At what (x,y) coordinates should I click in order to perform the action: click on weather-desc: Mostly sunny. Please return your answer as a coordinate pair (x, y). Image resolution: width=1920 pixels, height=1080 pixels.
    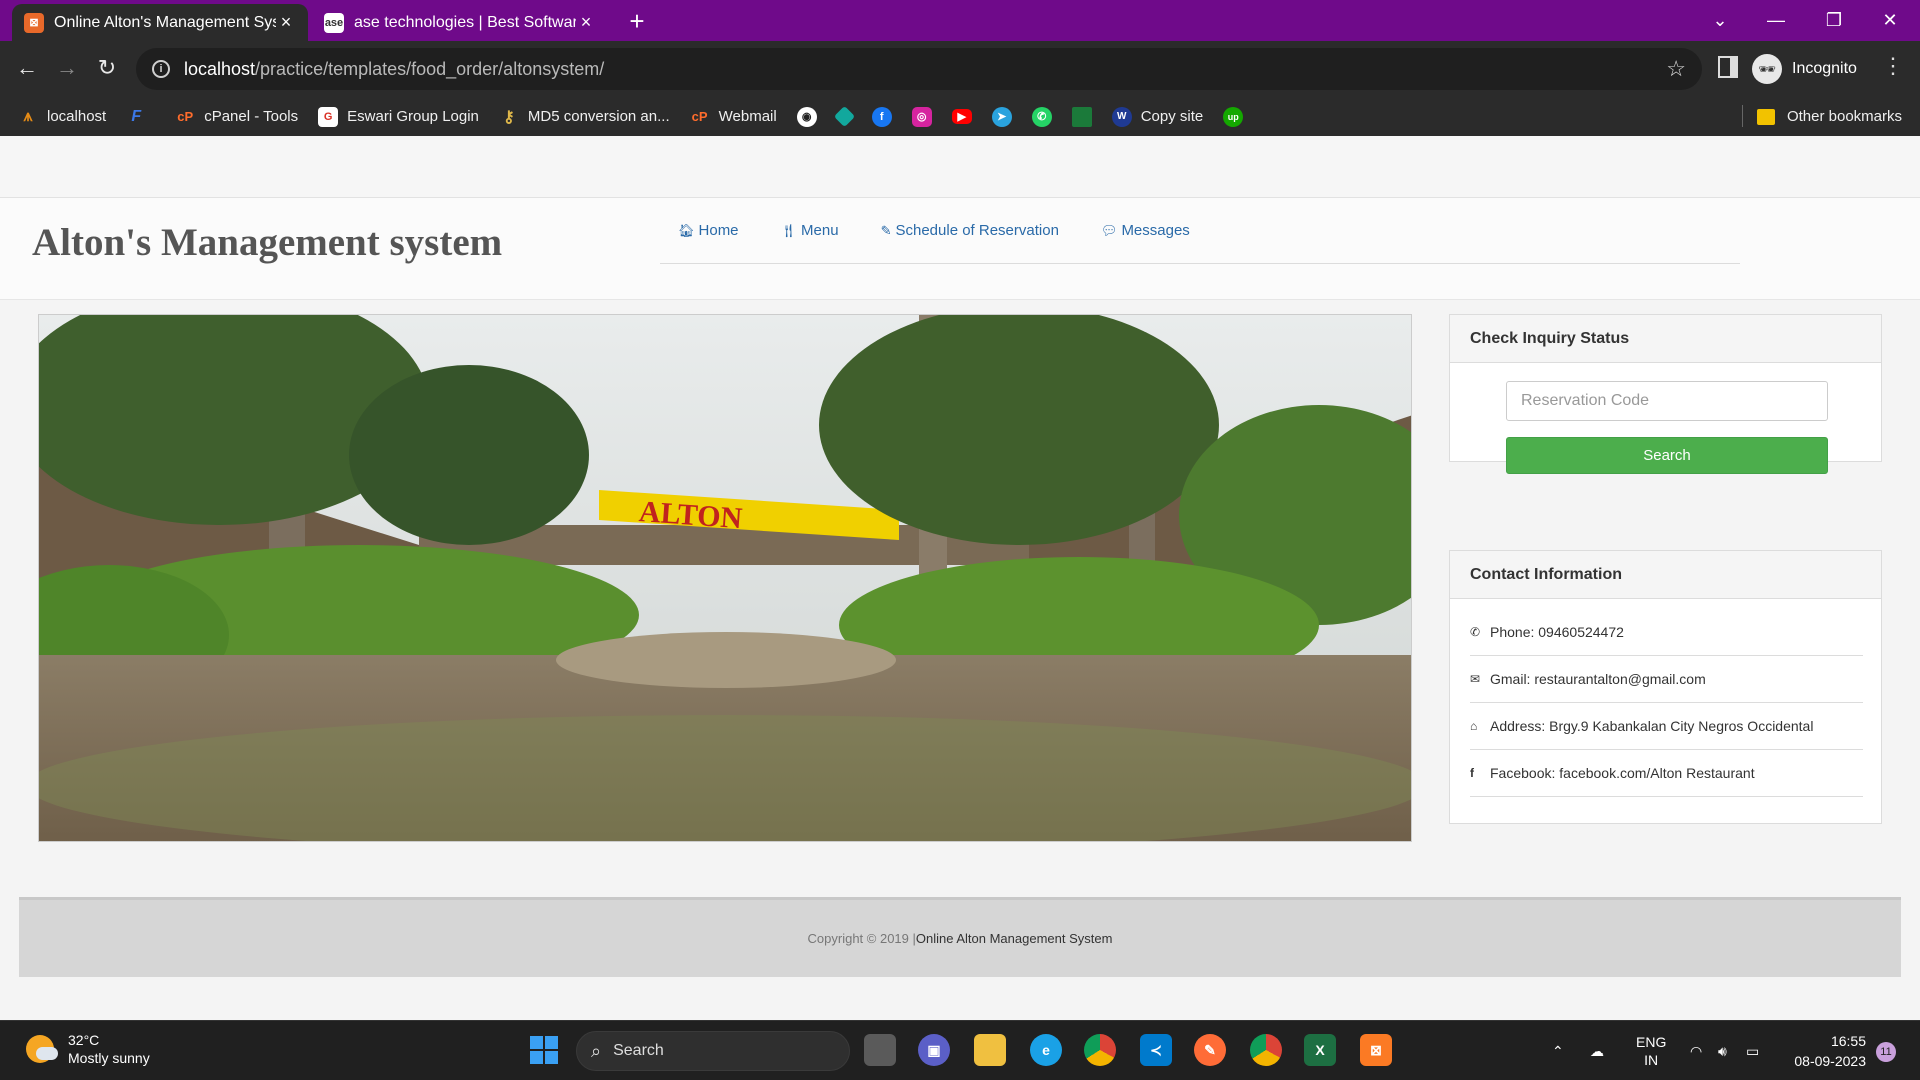
    Looking at the image, I should click on (109, 1058).